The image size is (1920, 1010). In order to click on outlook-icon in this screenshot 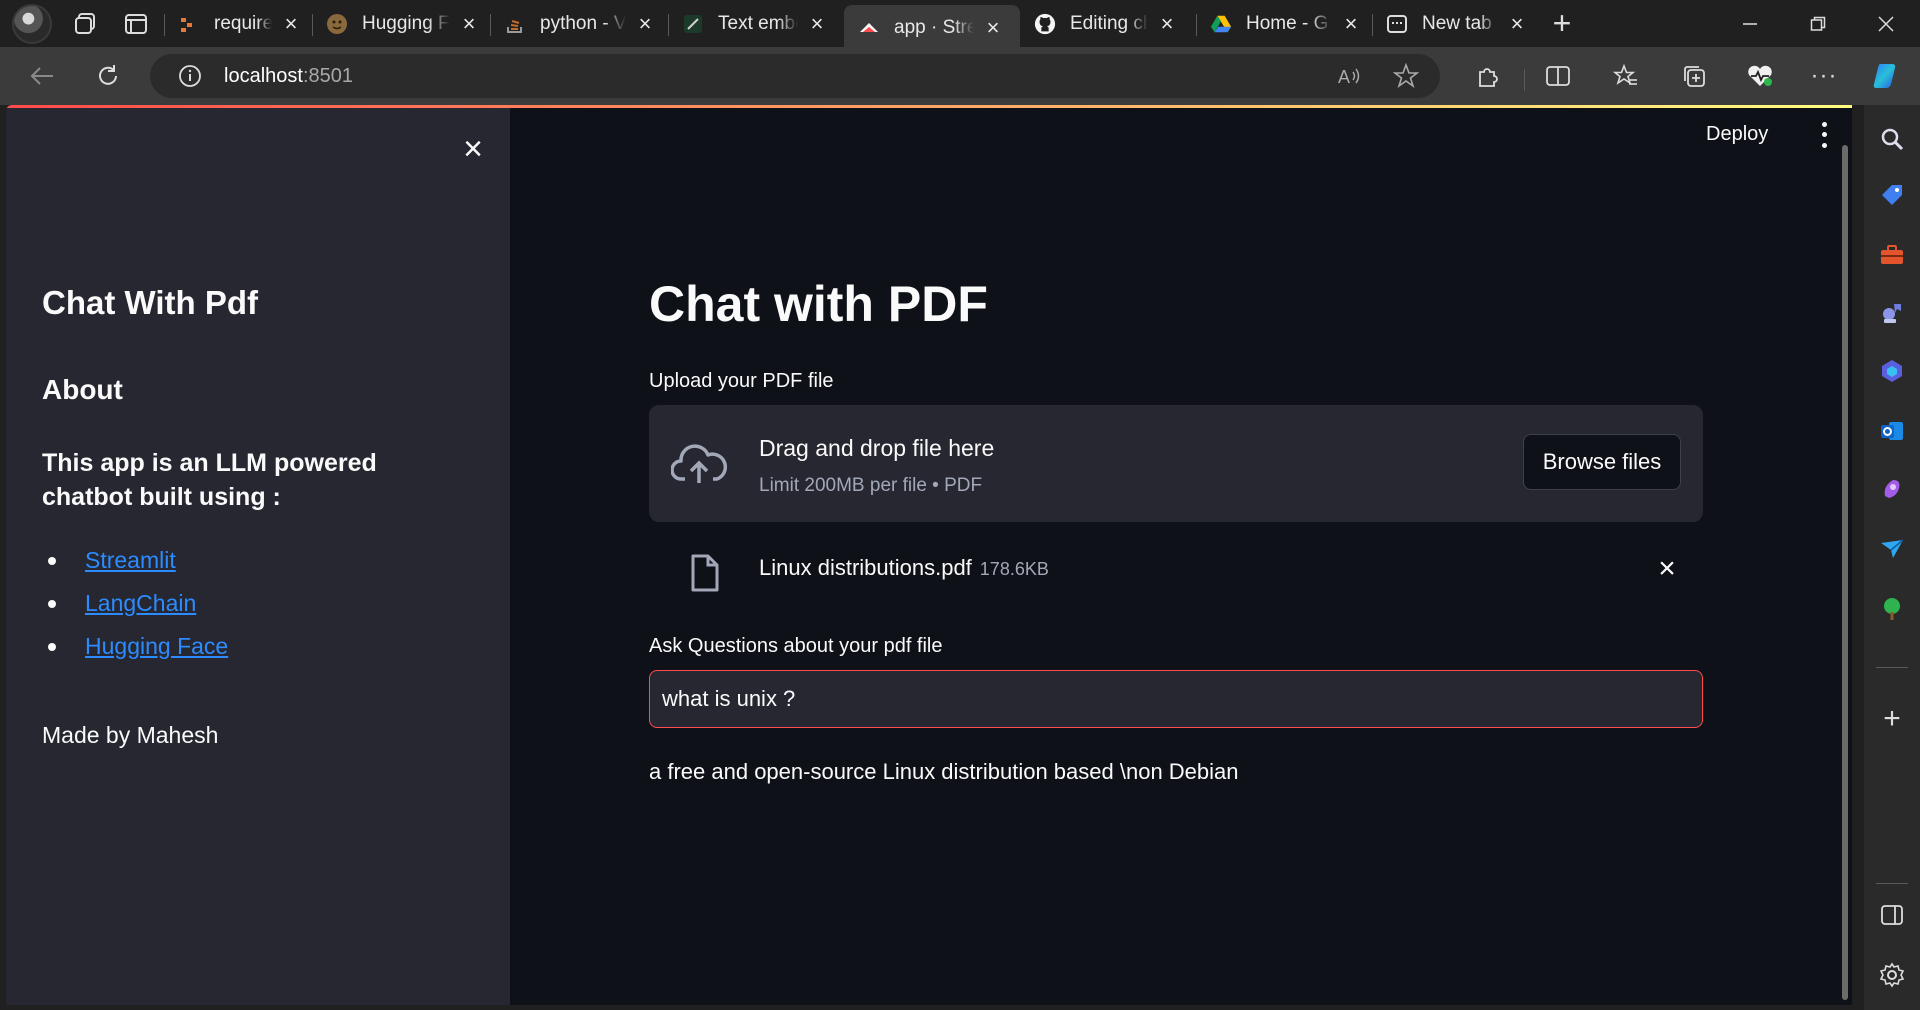, I will do `click(1892, 431)`.